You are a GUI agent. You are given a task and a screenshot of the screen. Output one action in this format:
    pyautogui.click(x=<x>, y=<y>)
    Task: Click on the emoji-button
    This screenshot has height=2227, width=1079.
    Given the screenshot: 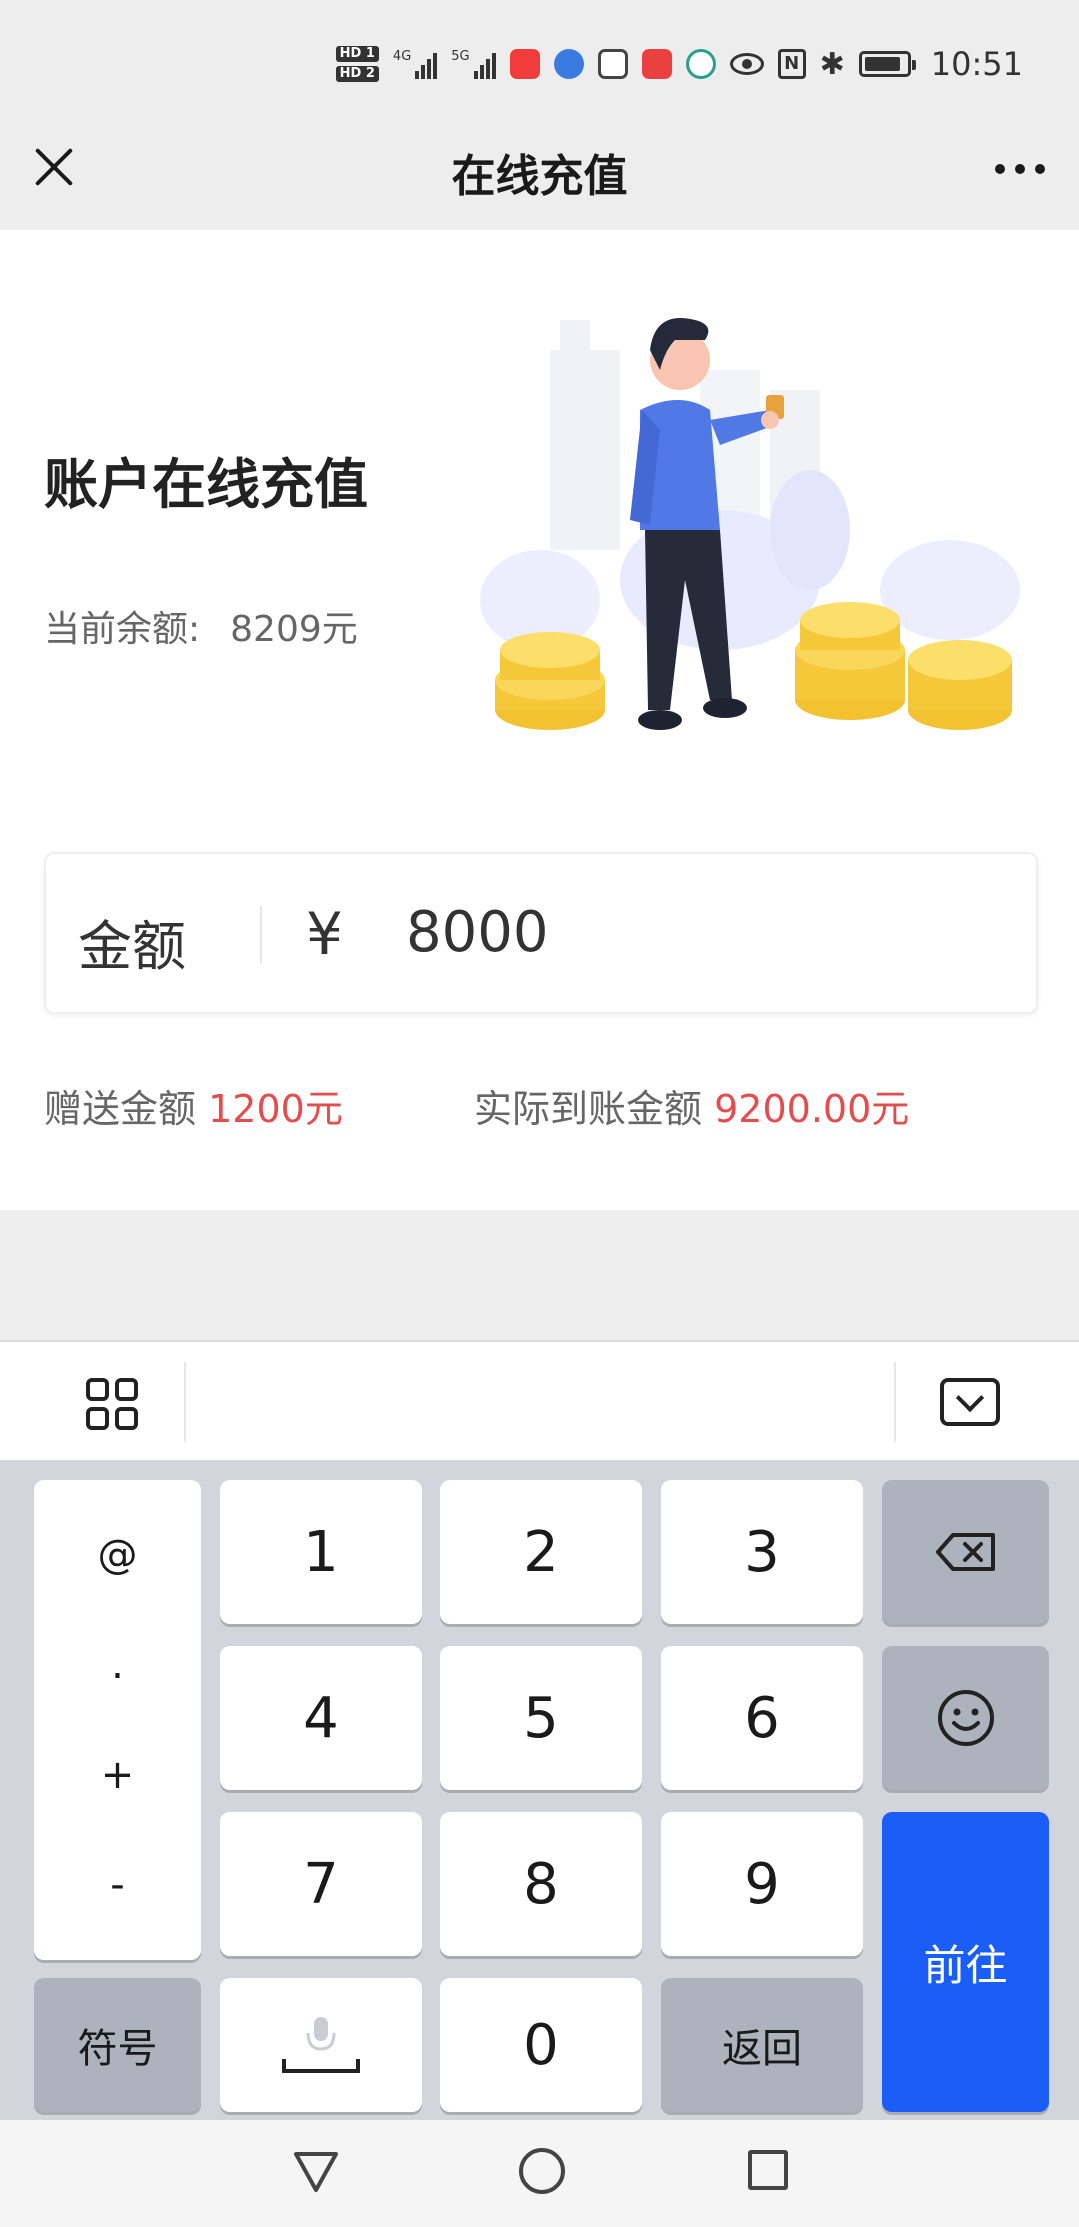 What is the action you would take?
    pyautogui.click(x=965, y=1718)
    